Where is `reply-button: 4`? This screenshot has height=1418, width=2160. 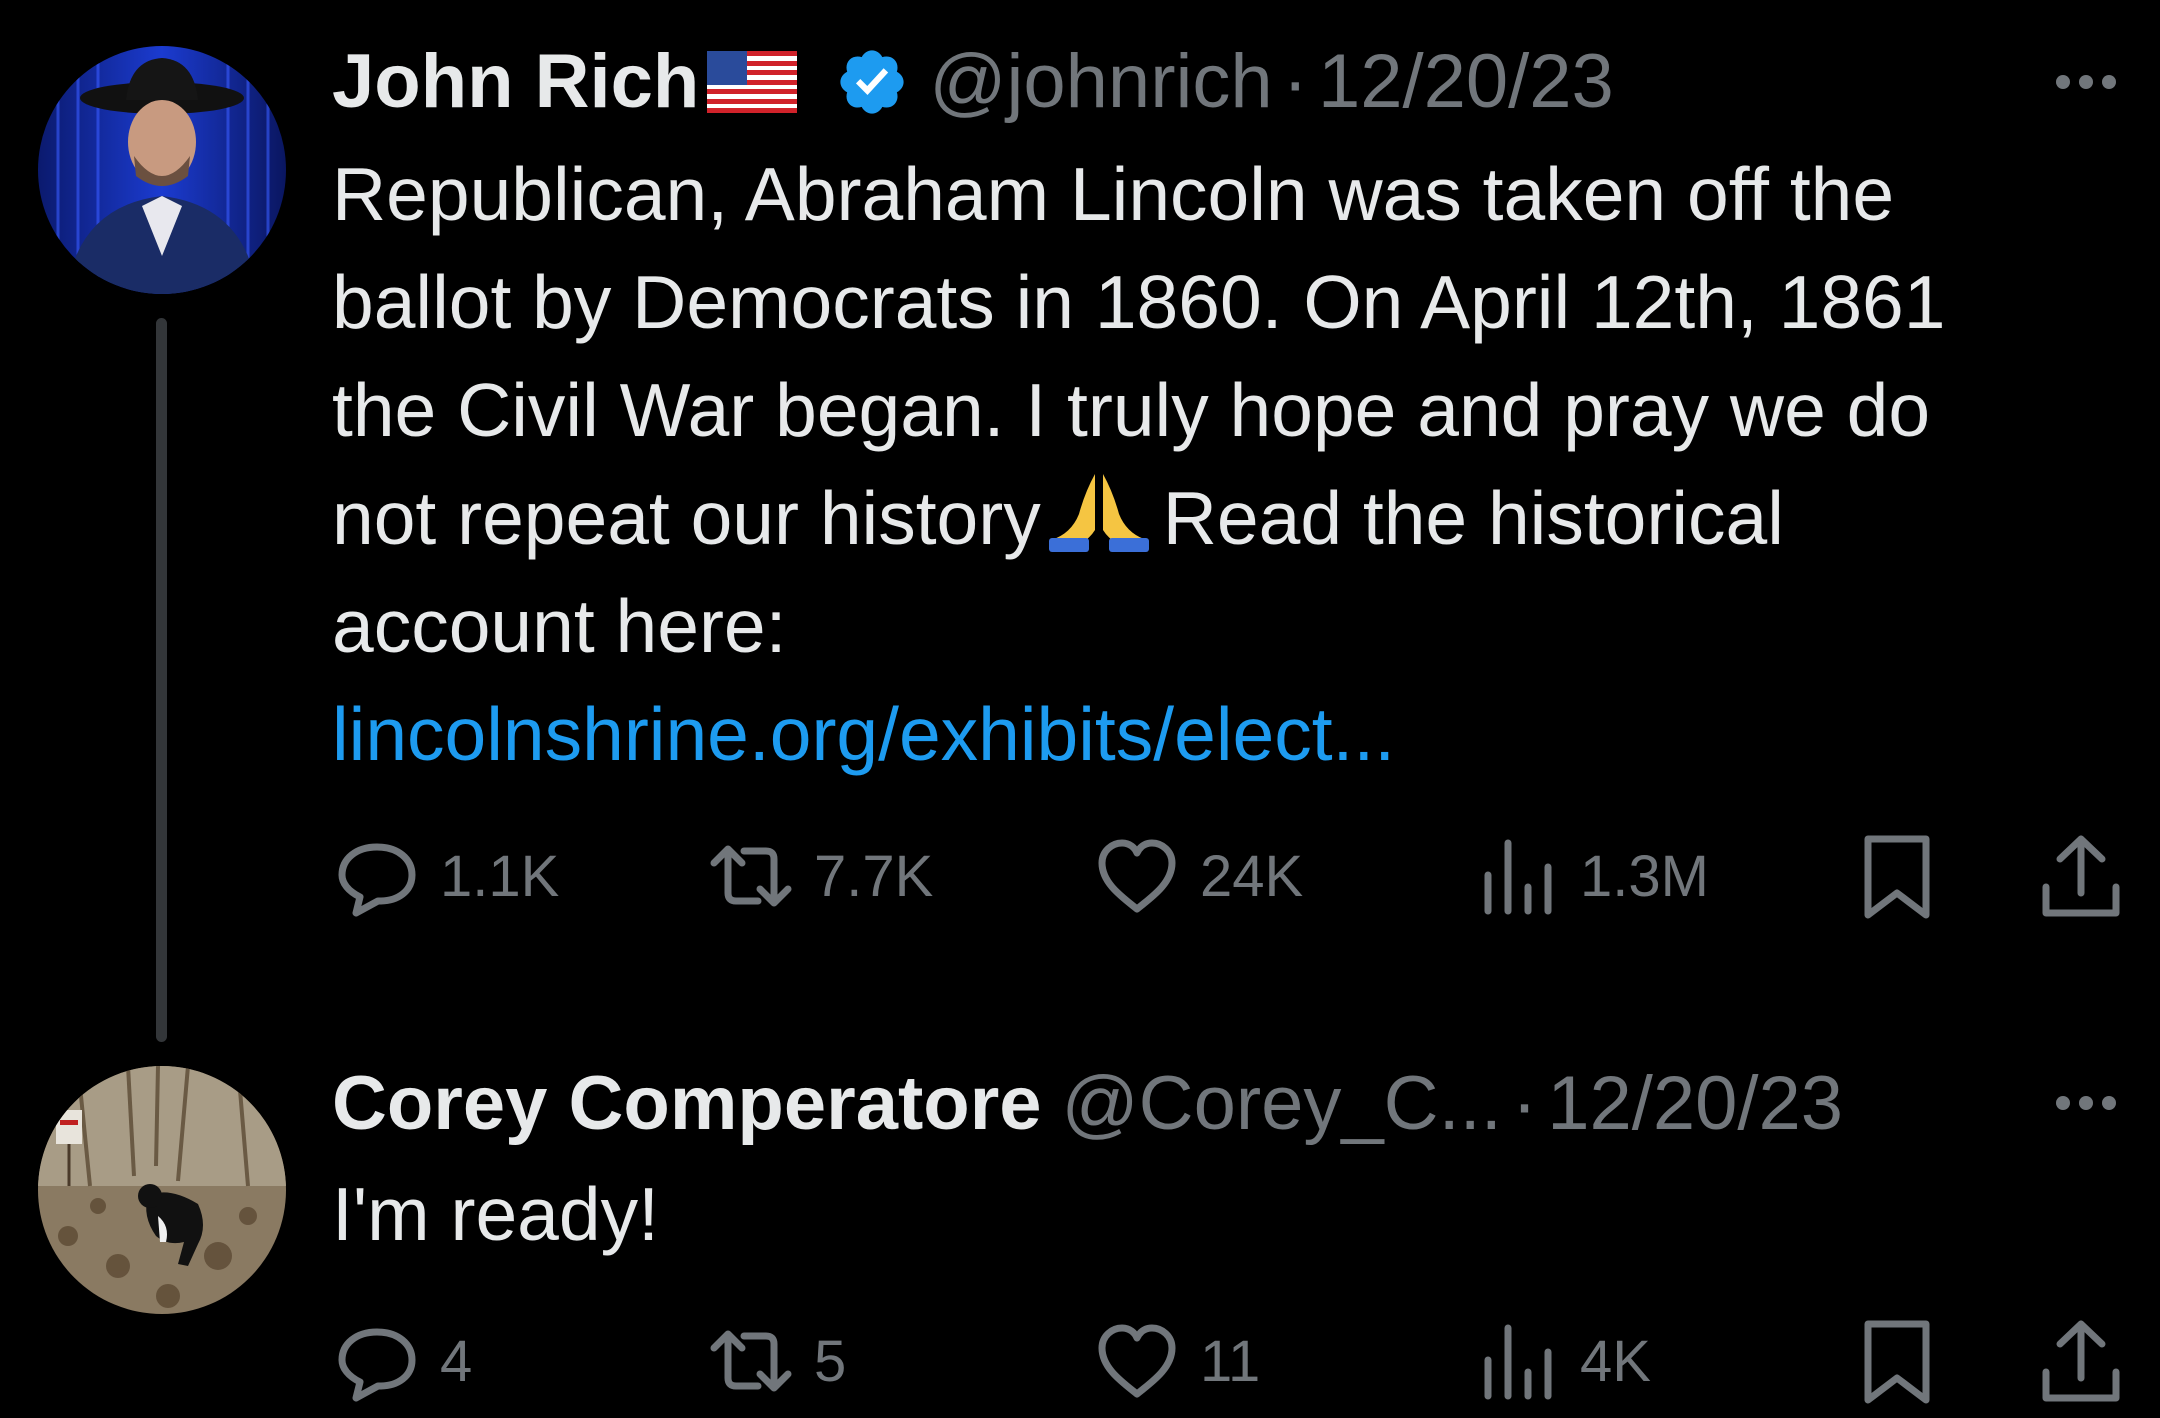 reply-button: 4 is located at coordinates (402, 1361).